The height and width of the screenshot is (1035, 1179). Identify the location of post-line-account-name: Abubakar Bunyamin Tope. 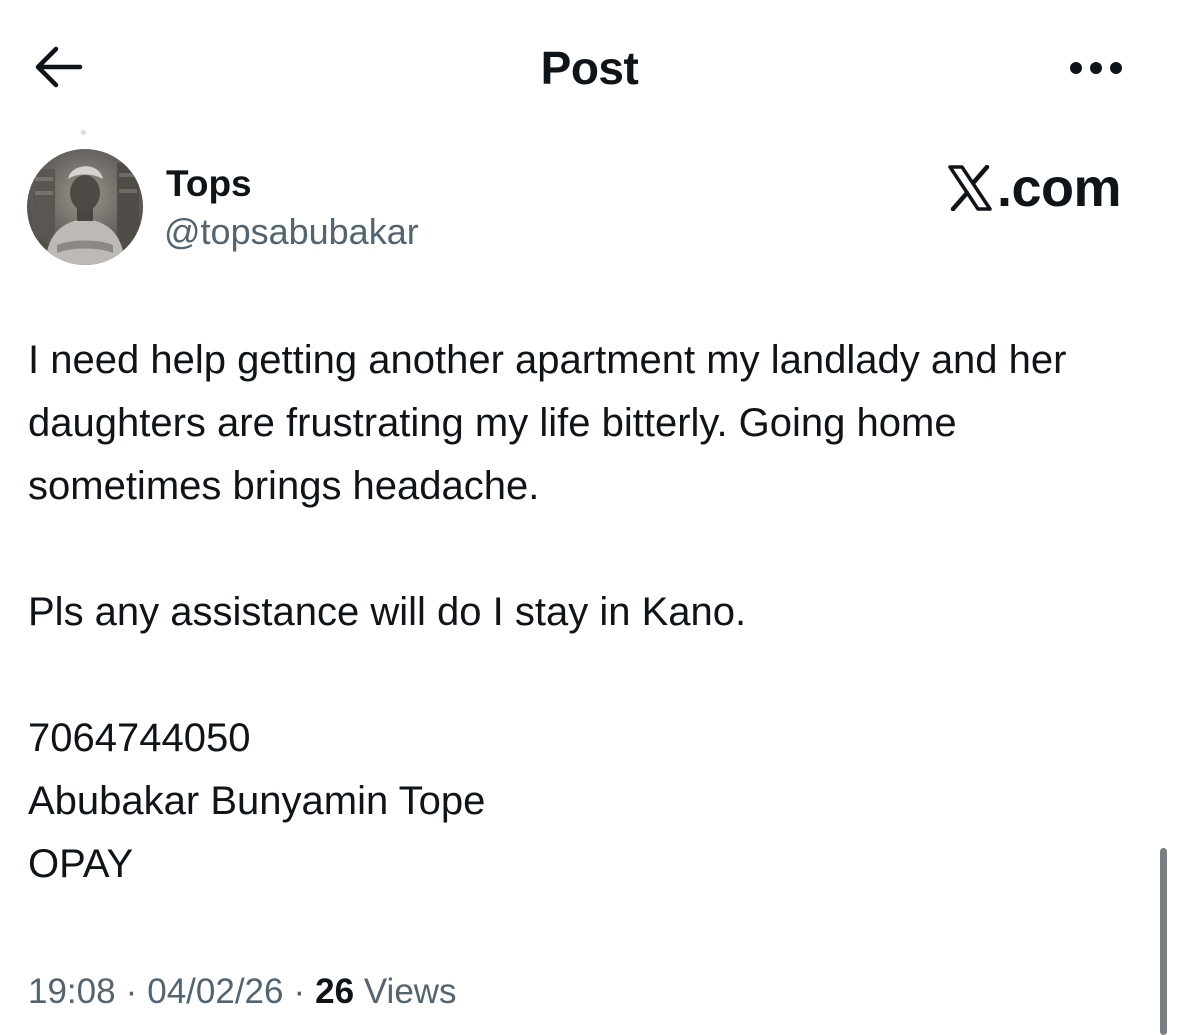
(257, 801).